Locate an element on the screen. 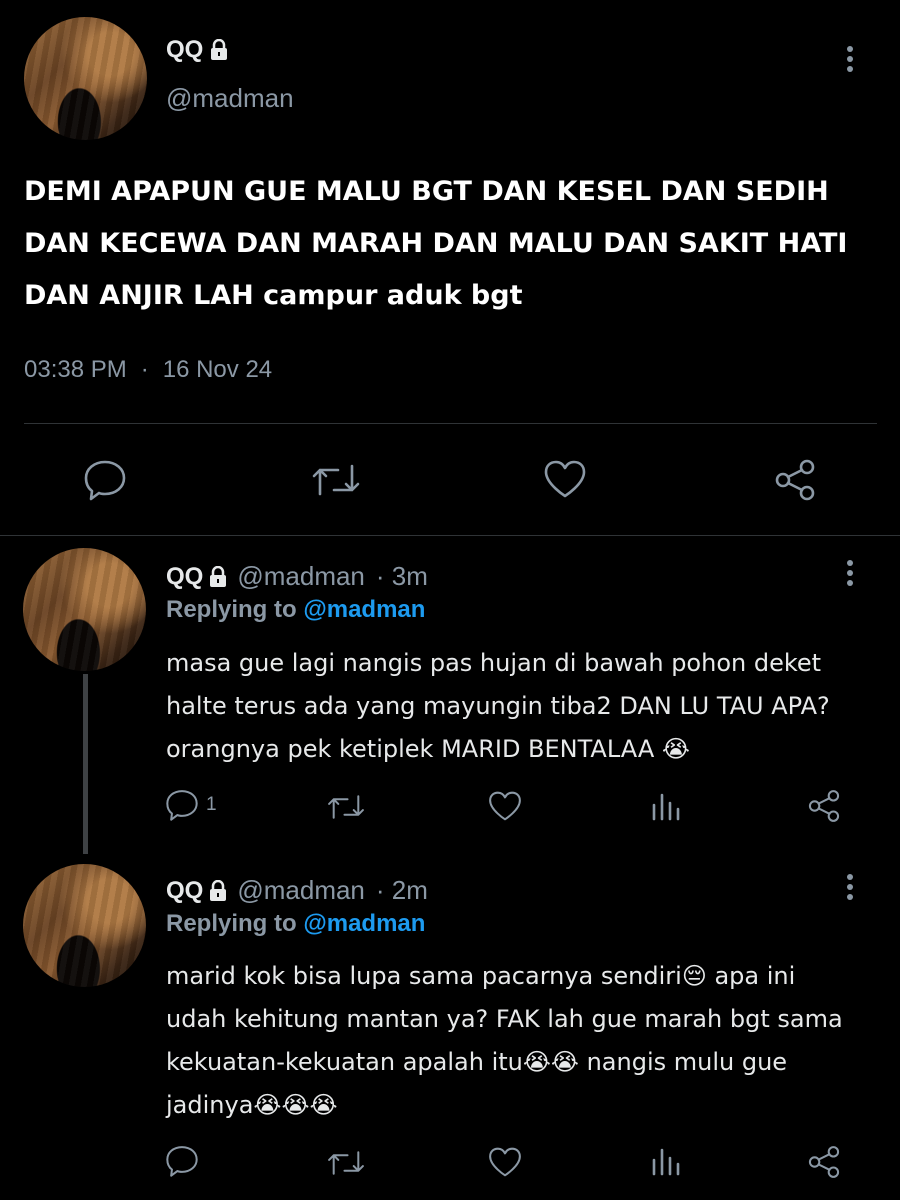  reply-icon: 1 is located at coordinates (190, 805).